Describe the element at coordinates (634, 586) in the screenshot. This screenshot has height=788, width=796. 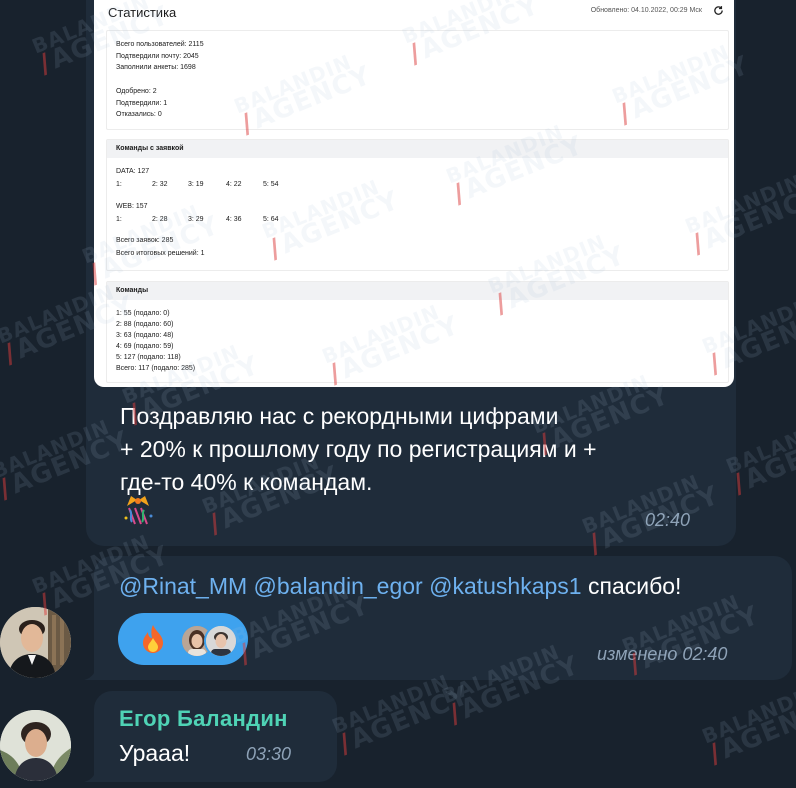
I see `message-body: спасибо!` at that location.